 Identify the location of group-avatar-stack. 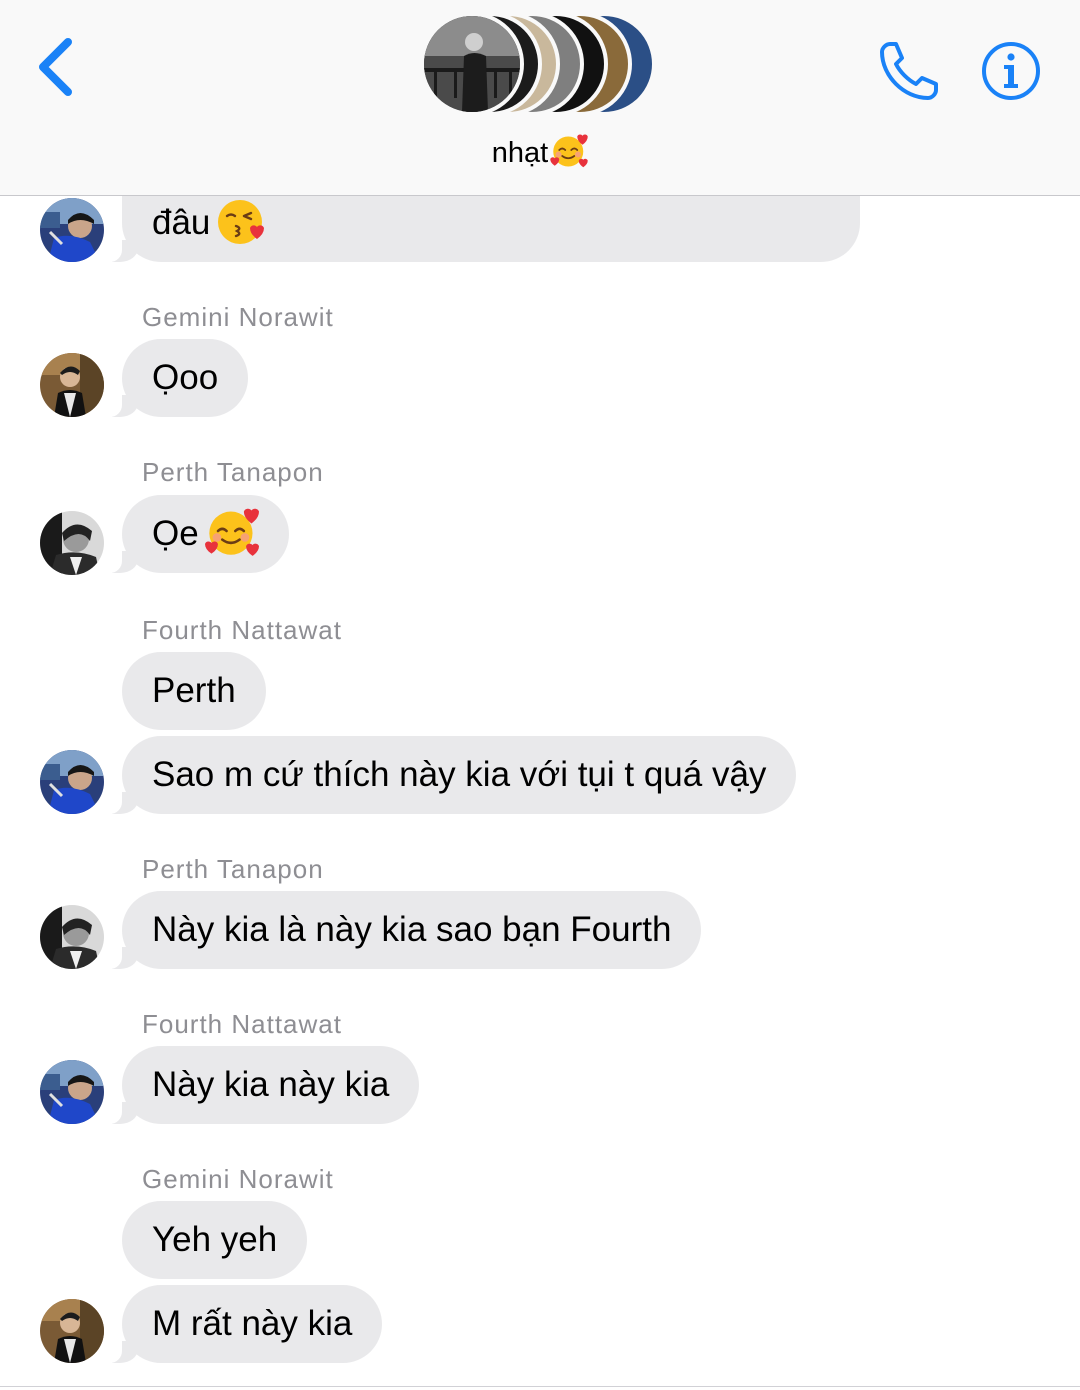
(541, 64).